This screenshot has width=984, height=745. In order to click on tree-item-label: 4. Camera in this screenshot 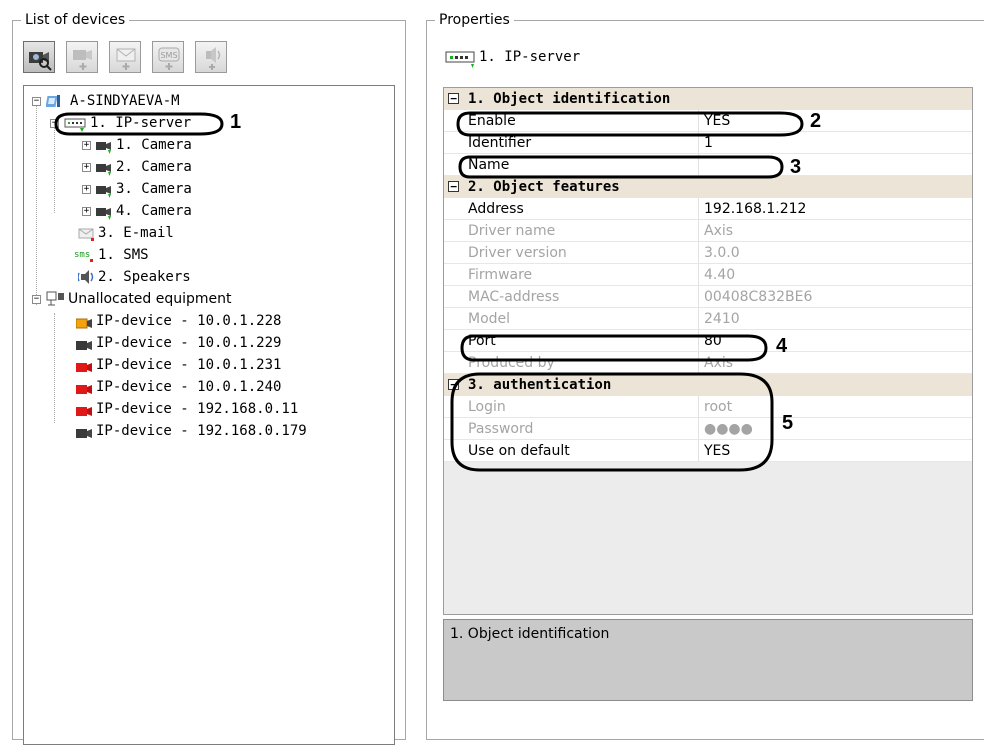, I will do `click(154, 211)`.